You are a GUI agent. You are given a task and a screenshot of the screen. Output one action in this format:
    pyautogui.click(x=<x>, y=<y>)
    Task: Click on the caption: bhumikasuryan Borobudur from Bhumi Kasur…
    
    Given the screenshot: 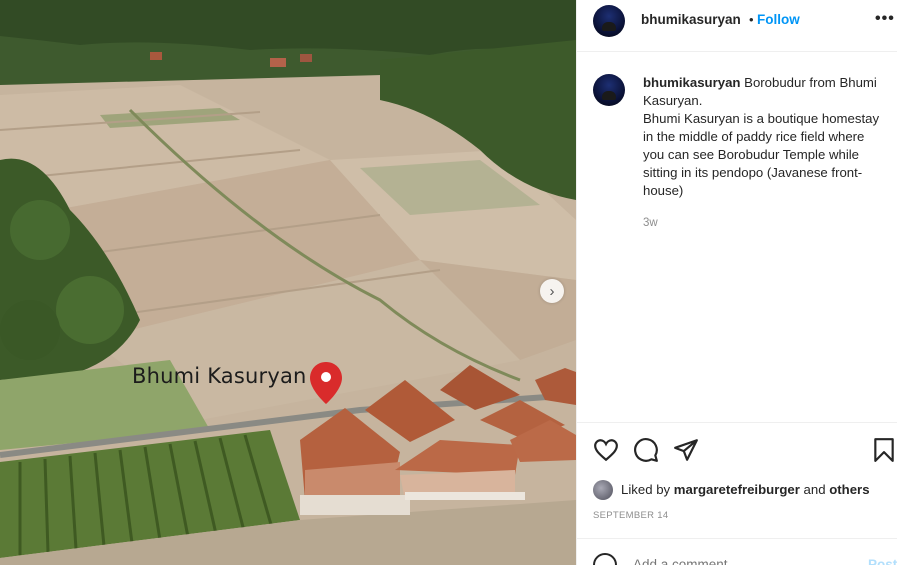 What is the action you would take?
    pyautogui.click(x=766, y=137)
    